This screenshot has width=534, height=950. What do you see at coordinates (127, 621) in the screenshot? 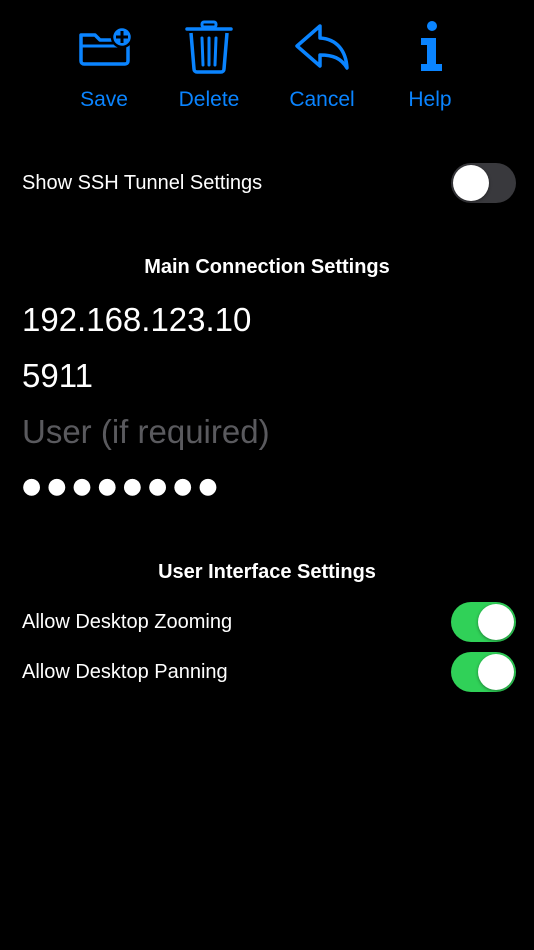
I see `zooming-label: Allow Desktop Zooming` at bounding box center [127, 621].